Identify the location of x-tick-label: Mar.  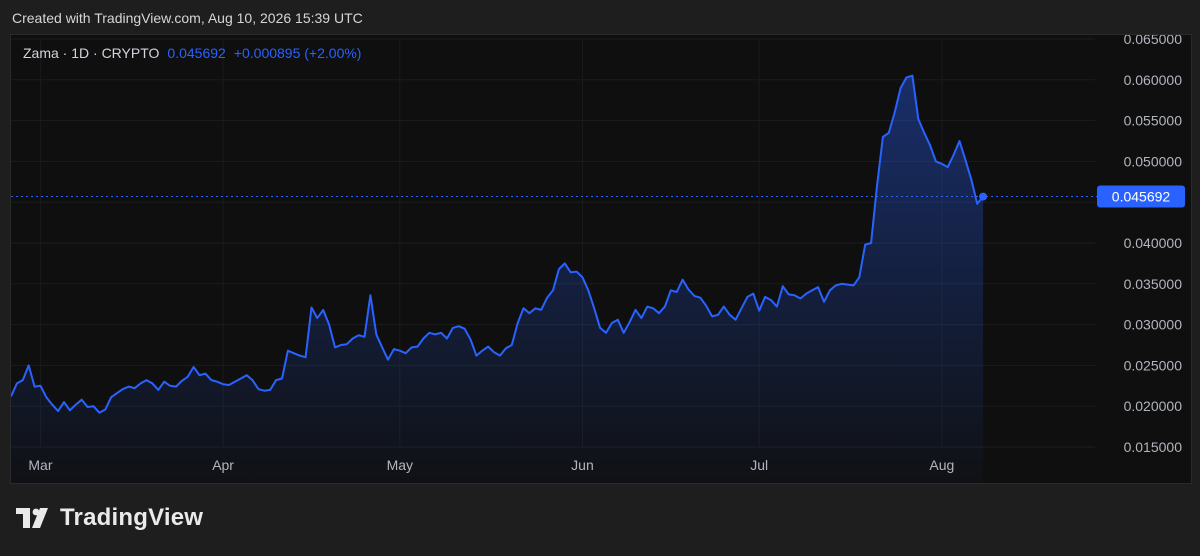
(40, 465).